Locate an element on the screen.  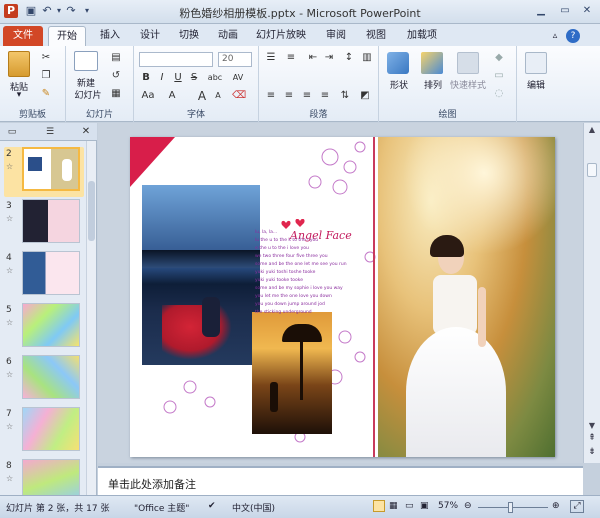
normal-view-icon is located at coordinates (379, 506).